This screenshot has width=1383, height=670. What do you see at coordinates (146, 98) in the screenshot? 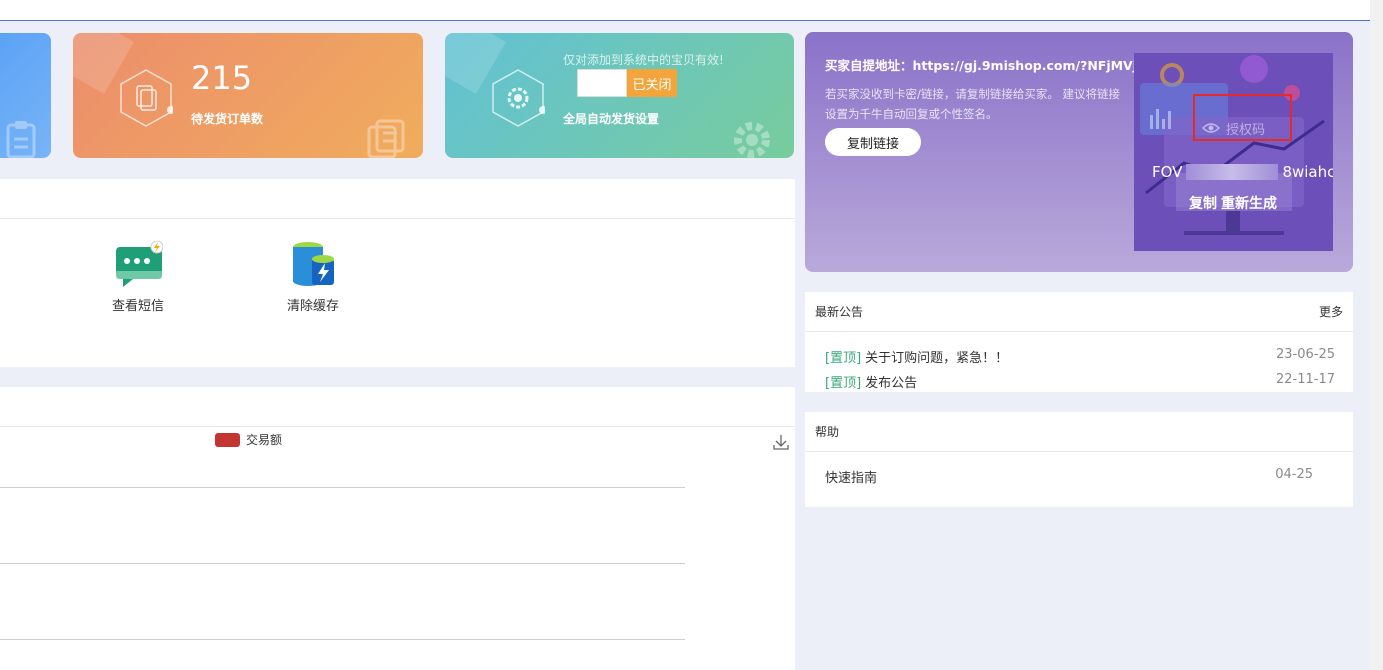
I see `document-hexagon-icon` at bounding box center [146, 98].